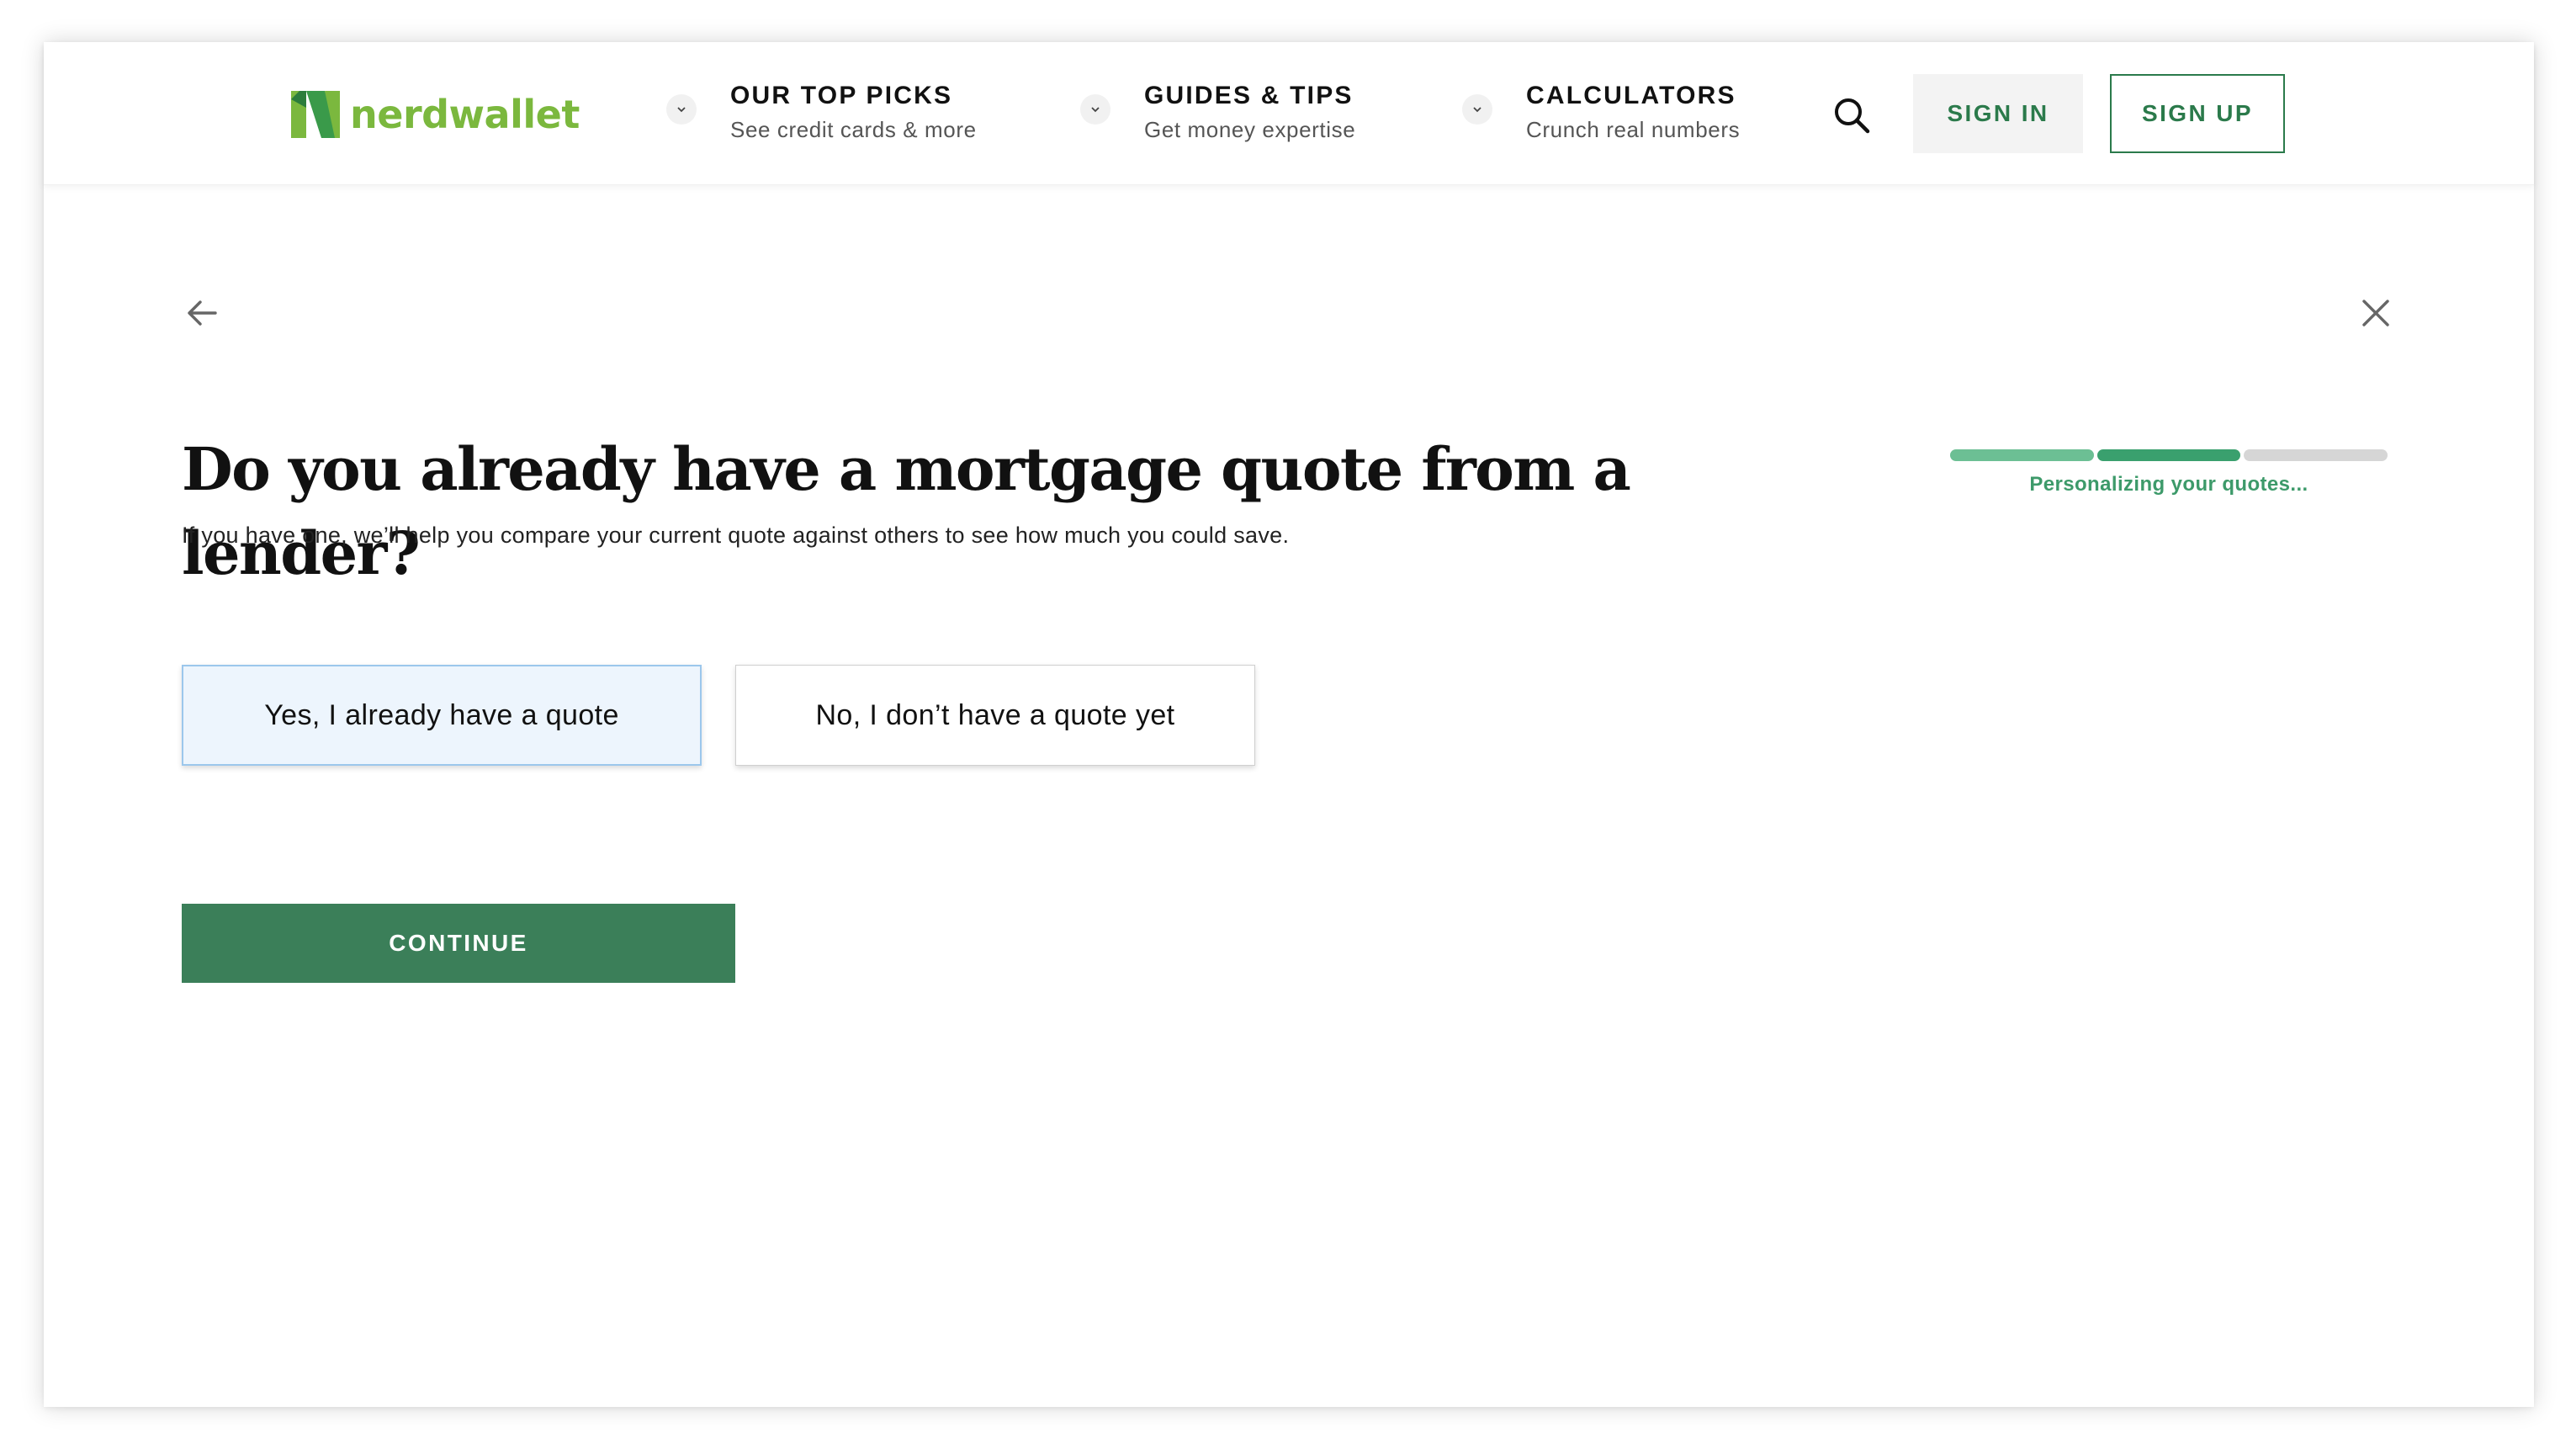 The image size is (2576, 1449). I want to click on nav-calculators: CALCULATORS Crunch real numbers, so click(1601, 112).